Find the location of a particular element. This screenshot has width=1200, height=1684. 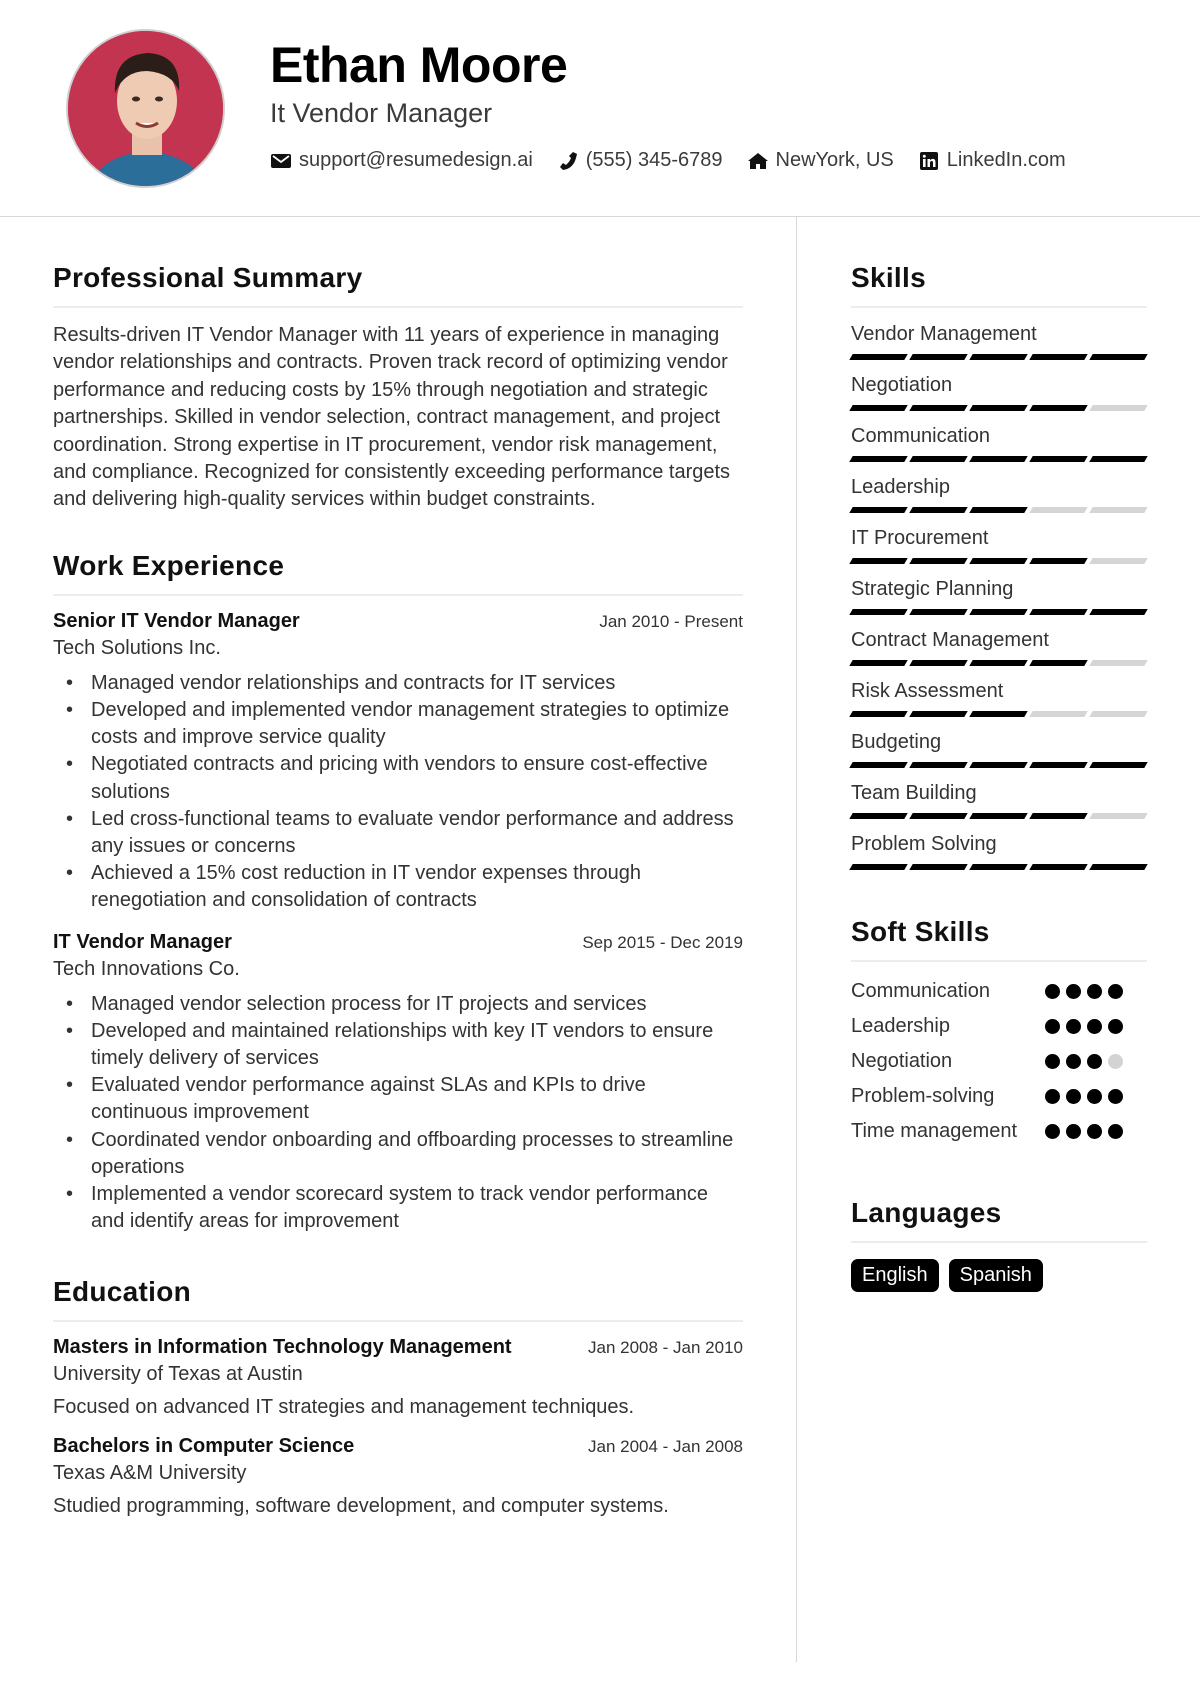

profile-photo is located at coordinates (145, 108).